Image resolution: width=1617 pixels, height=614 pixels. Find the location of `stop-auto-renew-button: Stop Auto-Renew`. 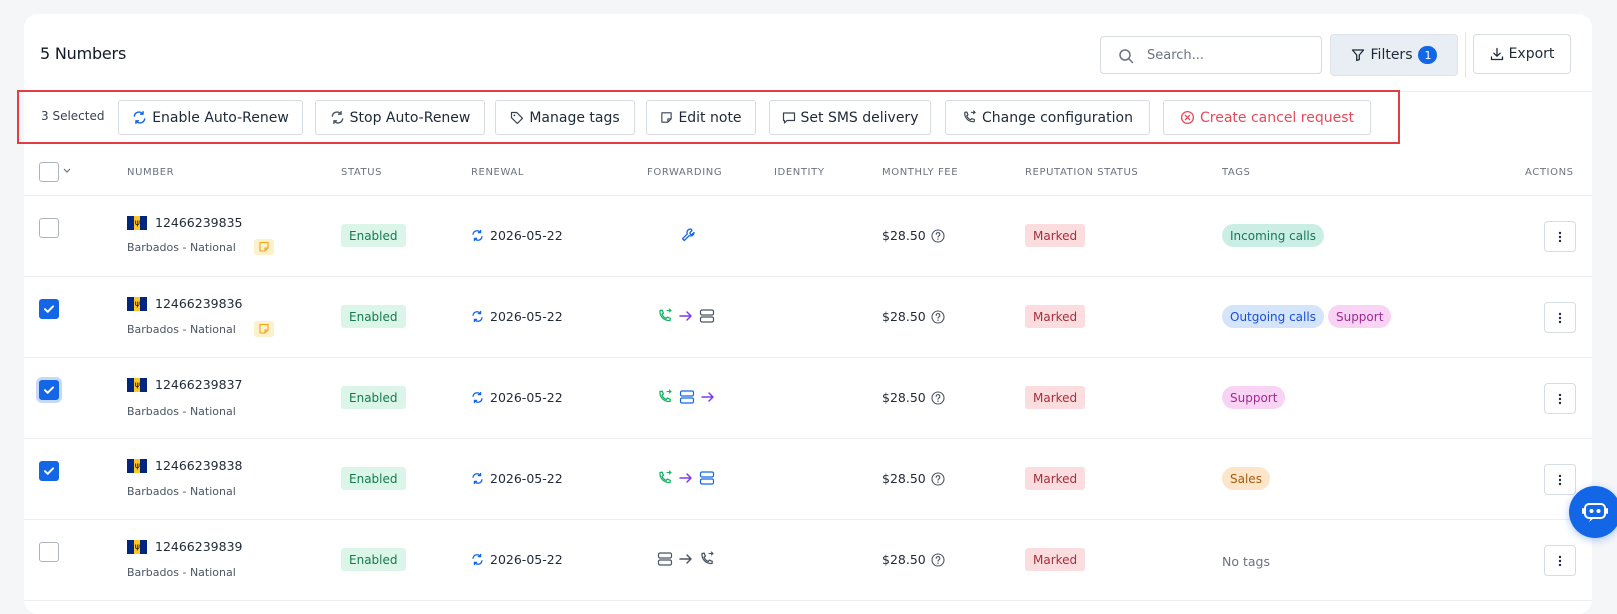

stop-auto-renew-button: Stop Auto-Renew is located at coordinates (400, 117).